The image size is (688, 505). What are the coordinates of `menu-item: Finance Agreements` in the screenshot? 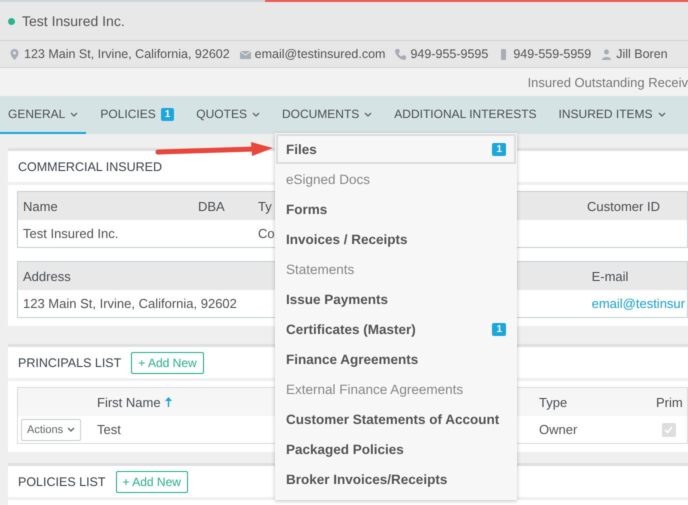 It's located at (396, 359).